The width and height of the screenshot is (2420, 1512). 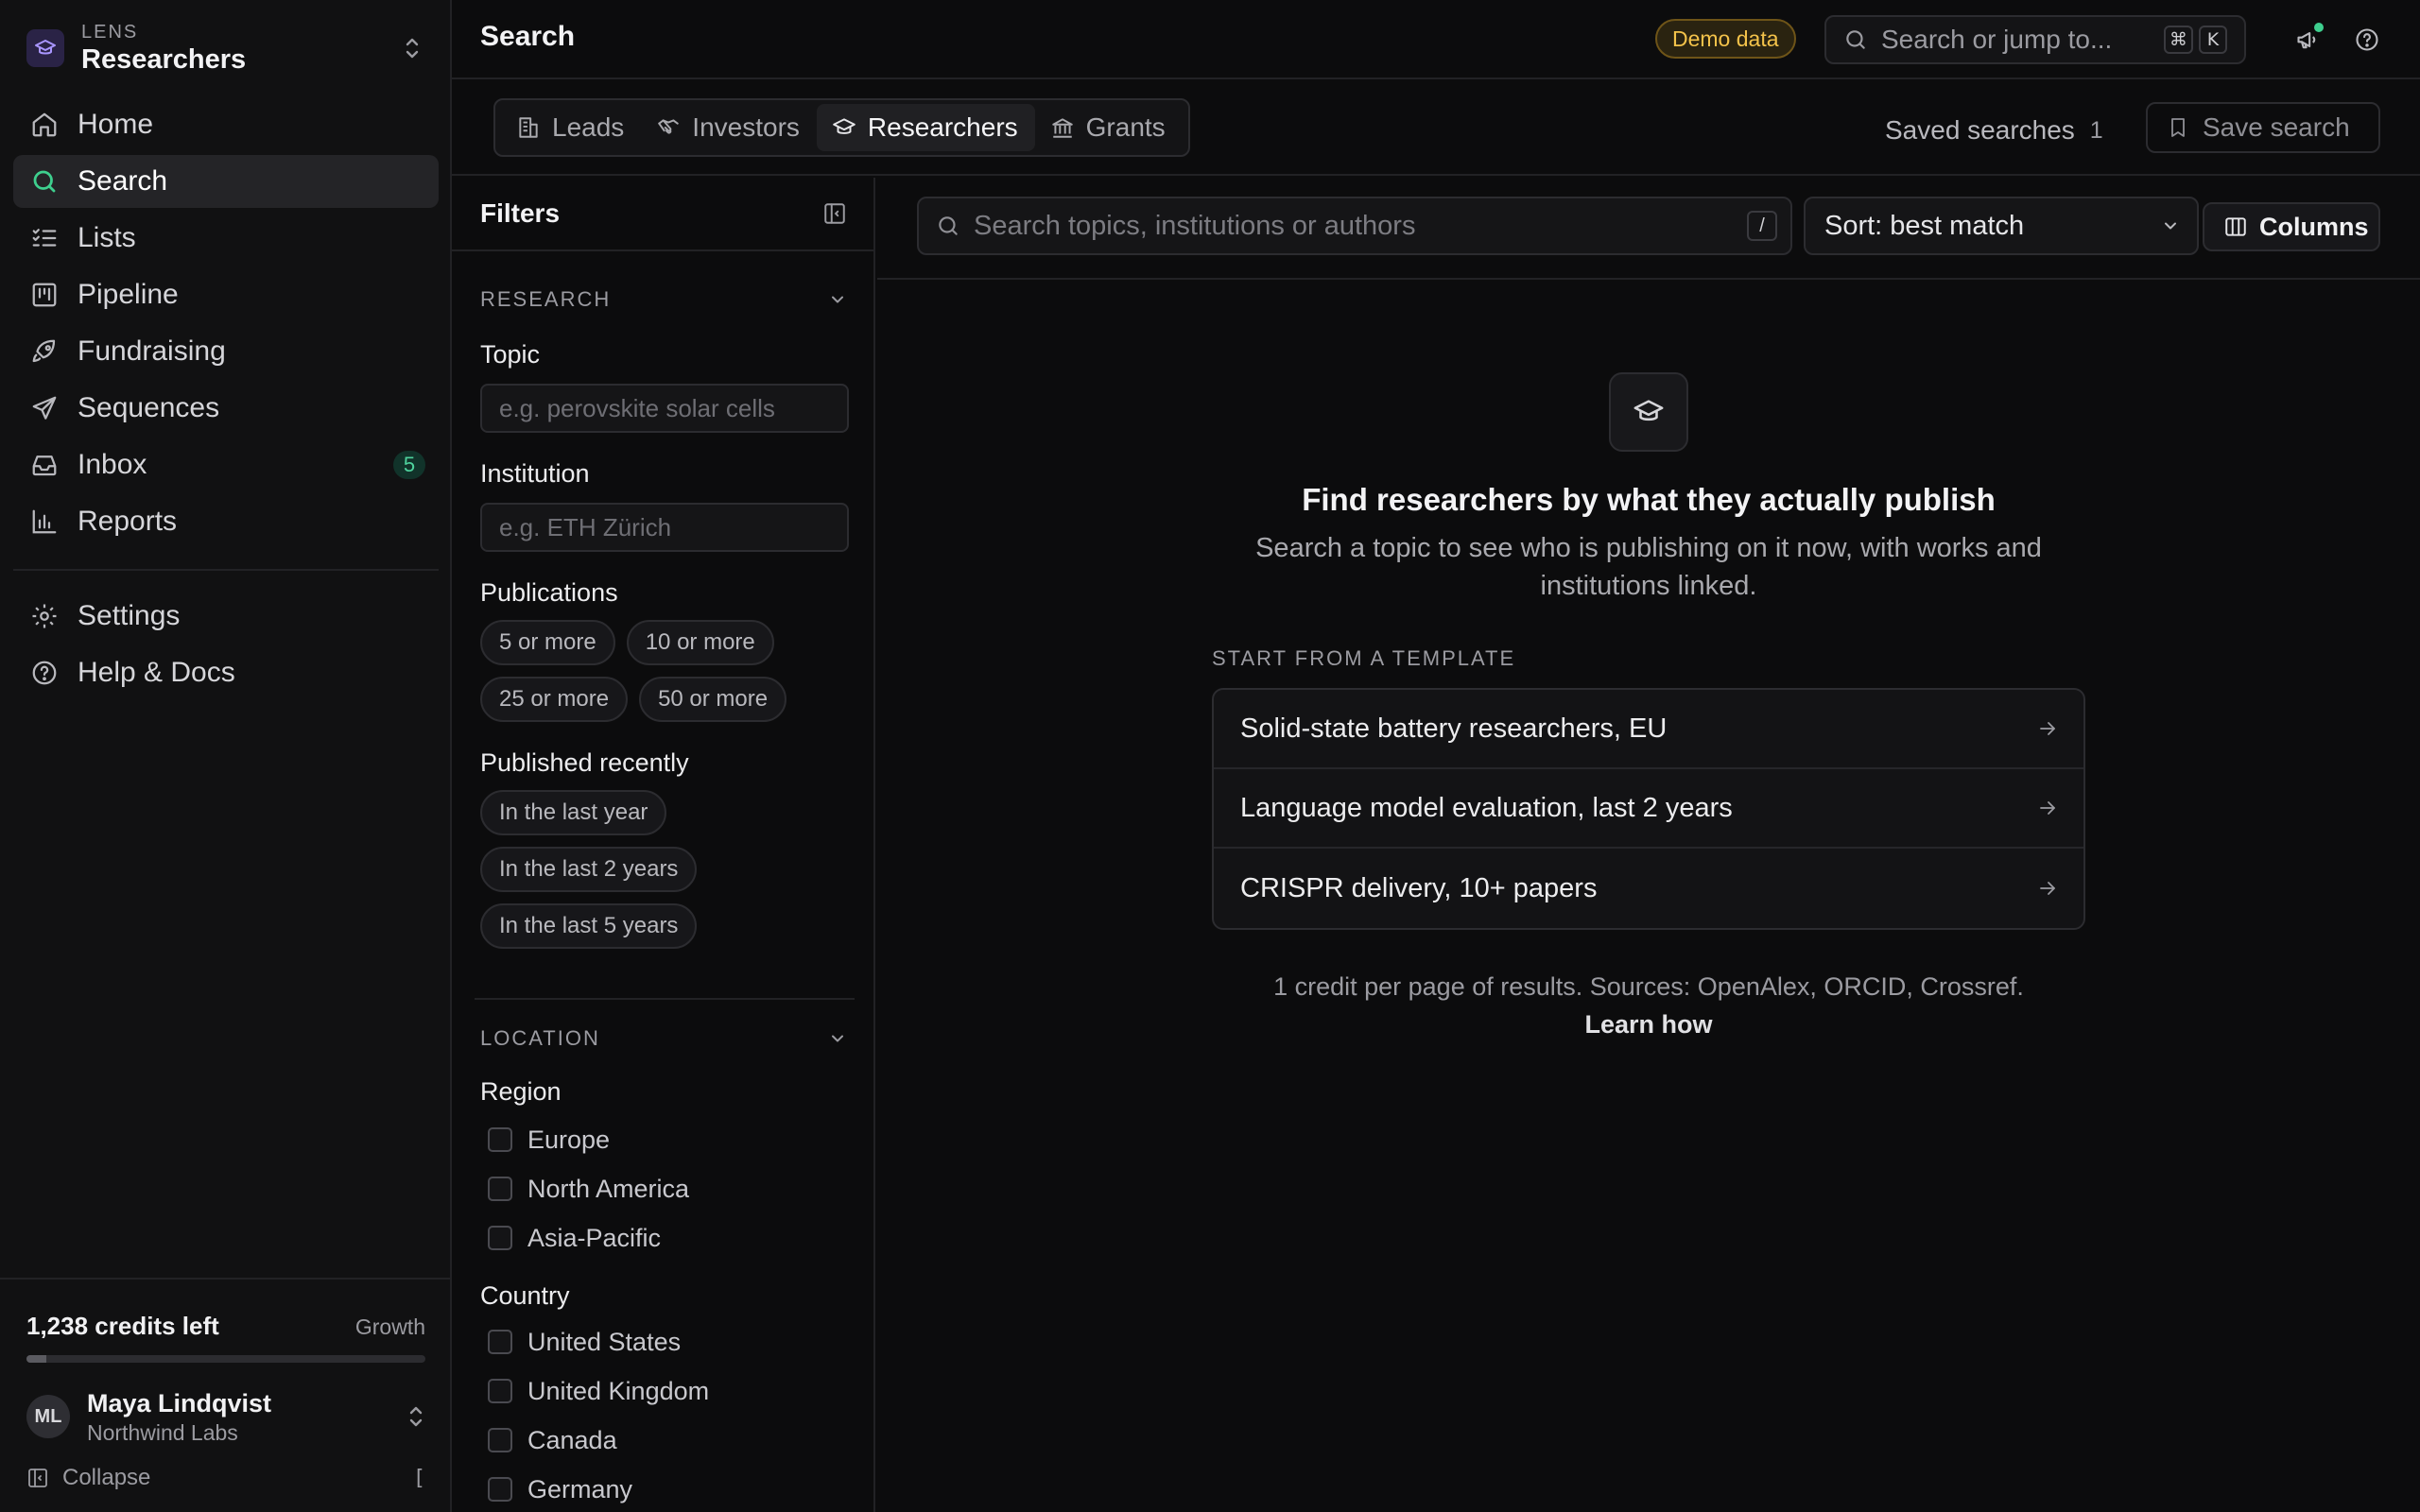 I want to click on columns-icon, so click(x=2235, y=227).